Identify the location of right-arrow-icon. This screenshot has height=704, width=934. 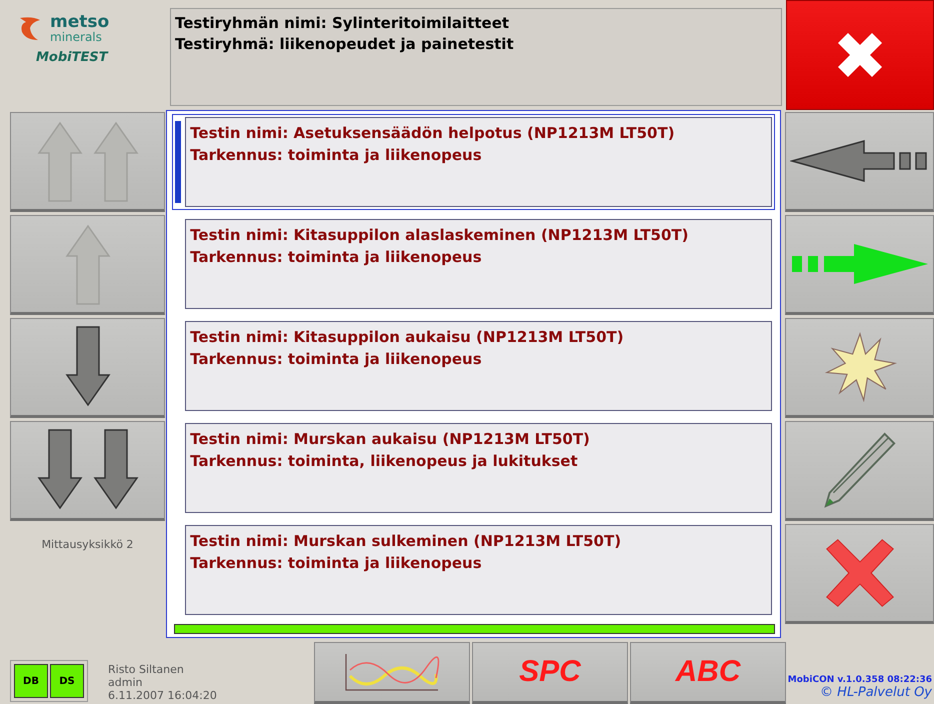
(860, 264).